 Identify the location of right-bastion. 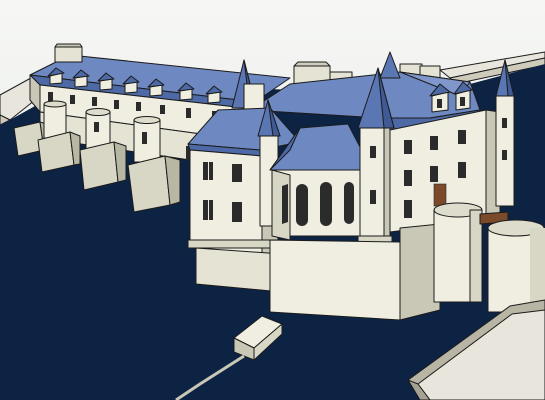
(516, 266).